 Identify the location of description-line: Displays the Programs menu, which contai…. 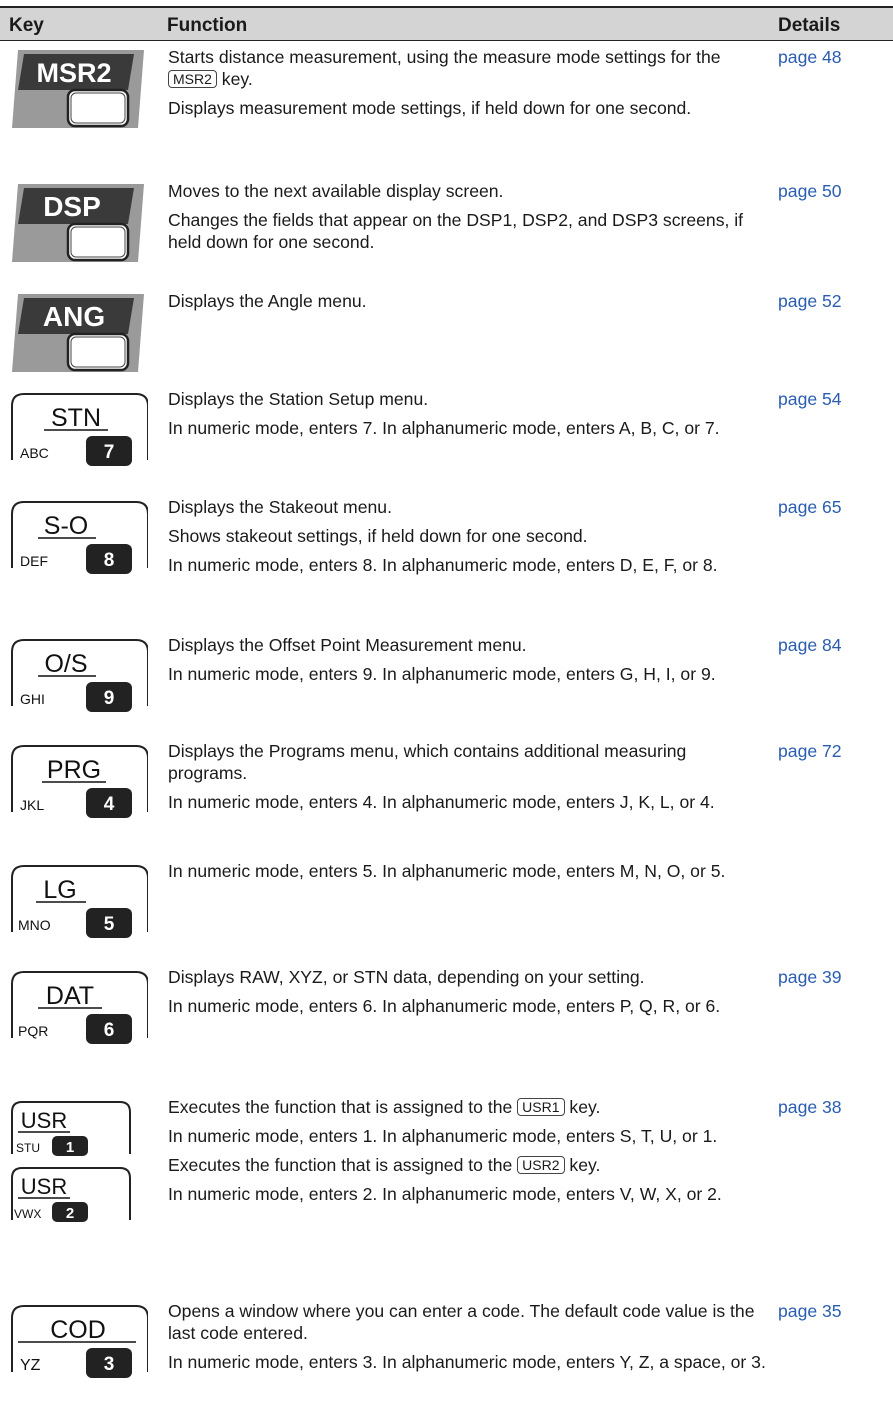
(427, 762).